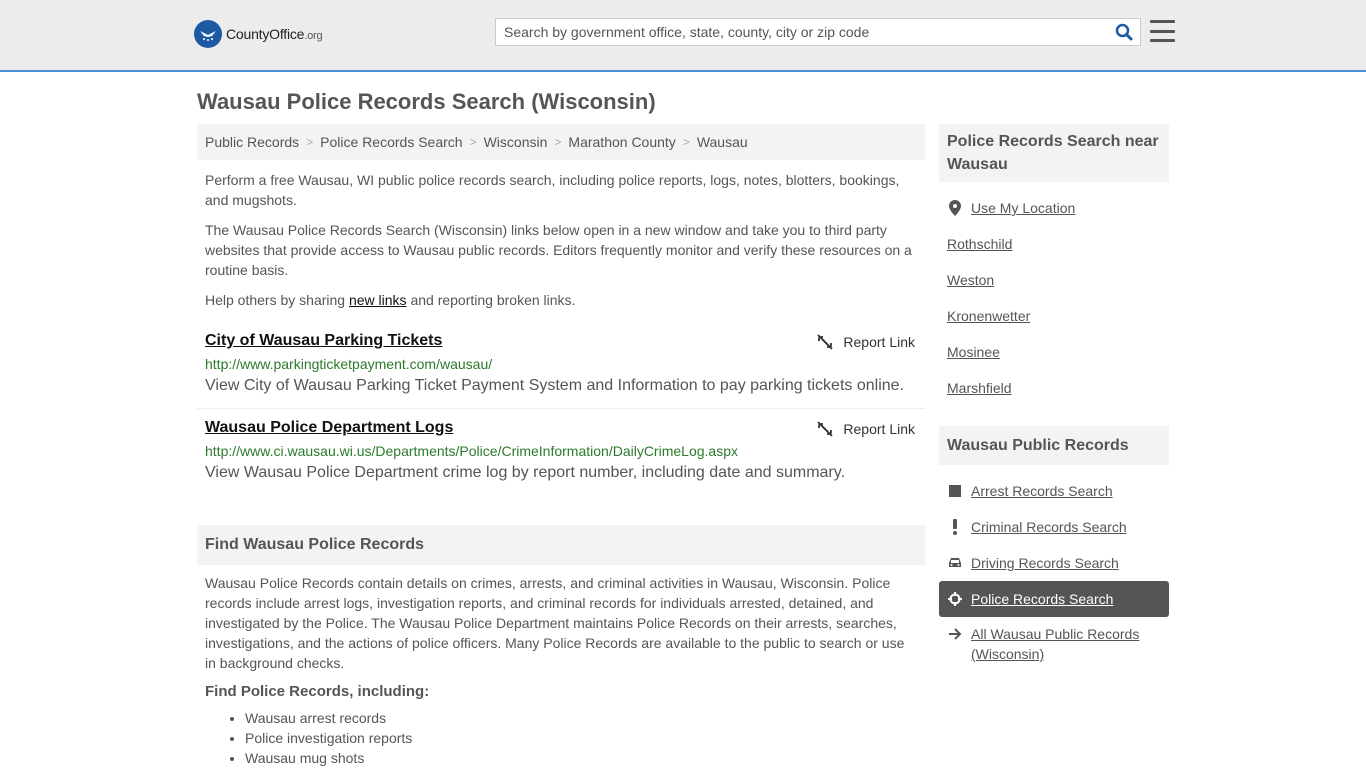  I want to click on search-bar, so click(818, 32).